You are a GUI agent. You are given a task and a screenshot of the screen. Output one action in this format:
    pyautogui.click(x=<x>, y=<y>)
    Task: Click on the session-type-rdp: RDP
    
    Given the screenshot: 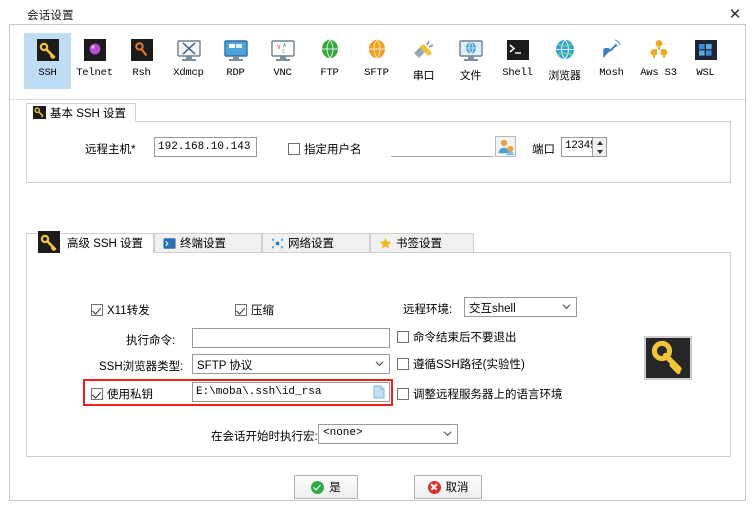 What is the action you would take?
    pyautogui.click(x=235, y=61)
    